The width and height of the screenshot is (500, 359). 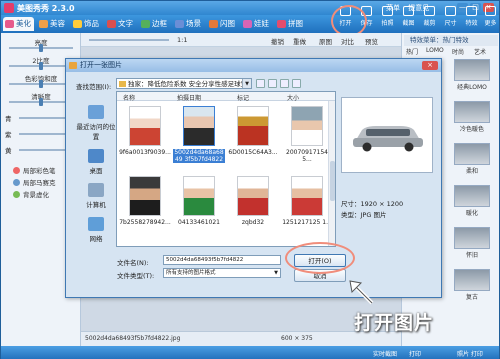 What do you see at coordinates (450, 11) in the screenshot?
I see `size-icon` at bounding box center [450, 11].